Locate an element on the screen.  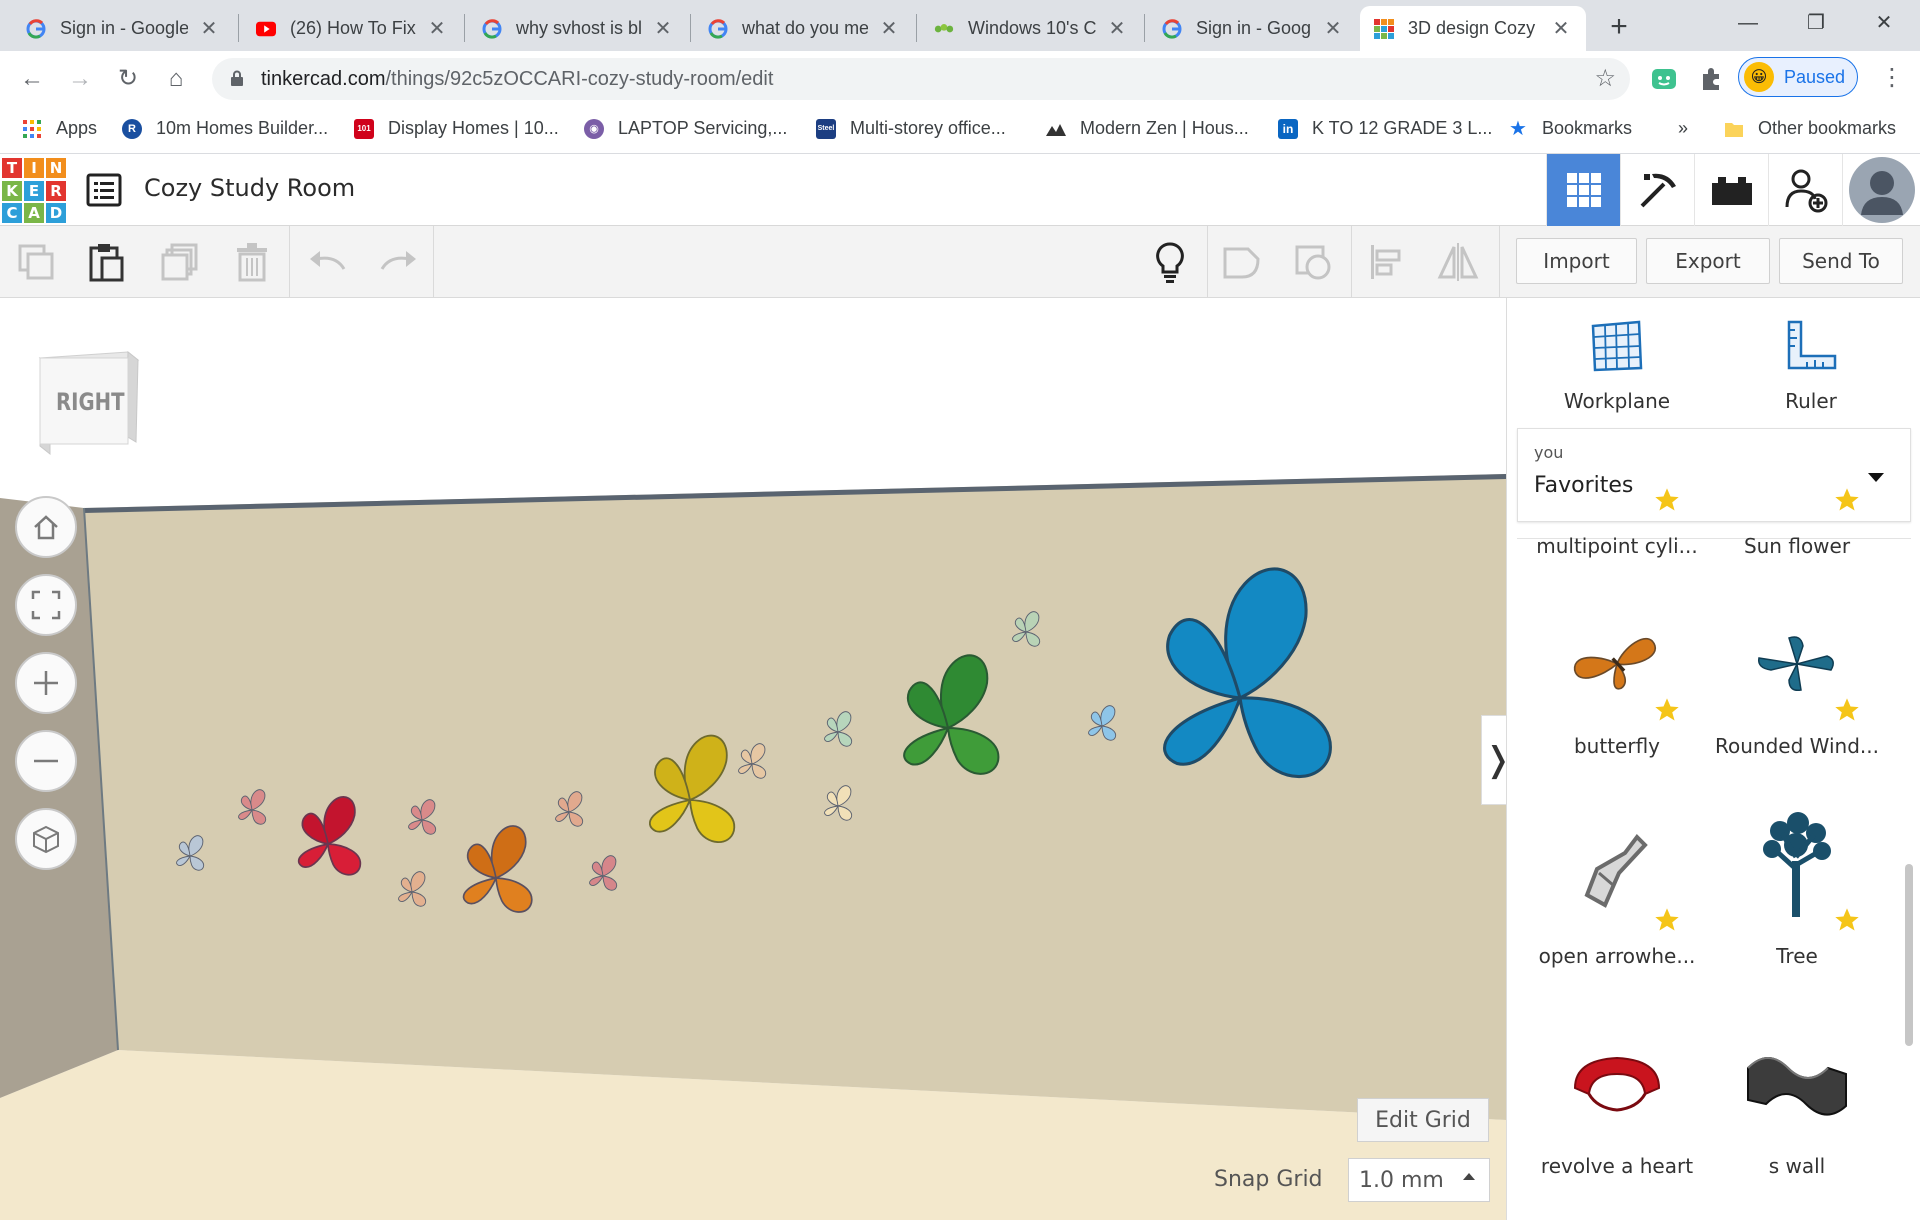
fit-view-button is located at coordinates (46, 605).